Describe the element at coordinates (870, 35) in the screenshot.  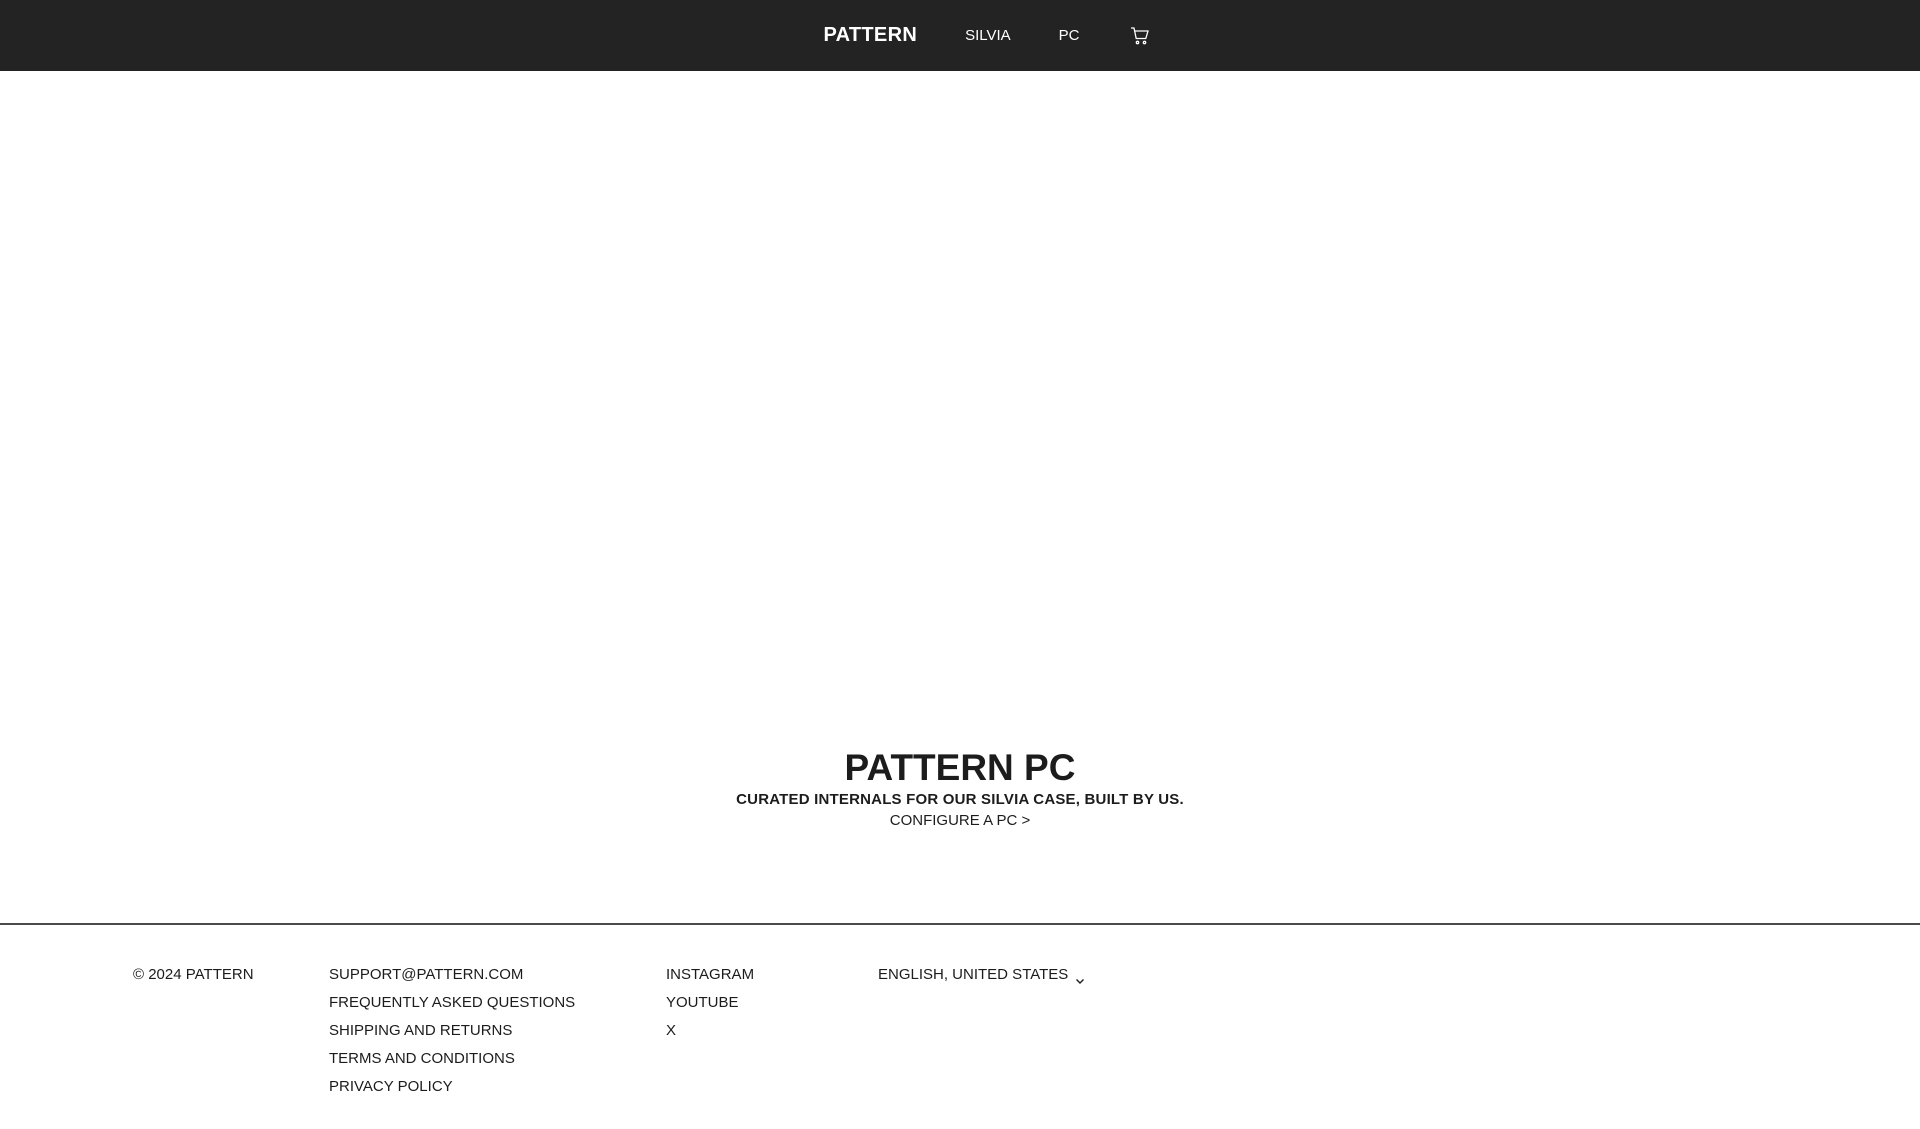
I see `brand-logo-link: PATTERN` at that location.